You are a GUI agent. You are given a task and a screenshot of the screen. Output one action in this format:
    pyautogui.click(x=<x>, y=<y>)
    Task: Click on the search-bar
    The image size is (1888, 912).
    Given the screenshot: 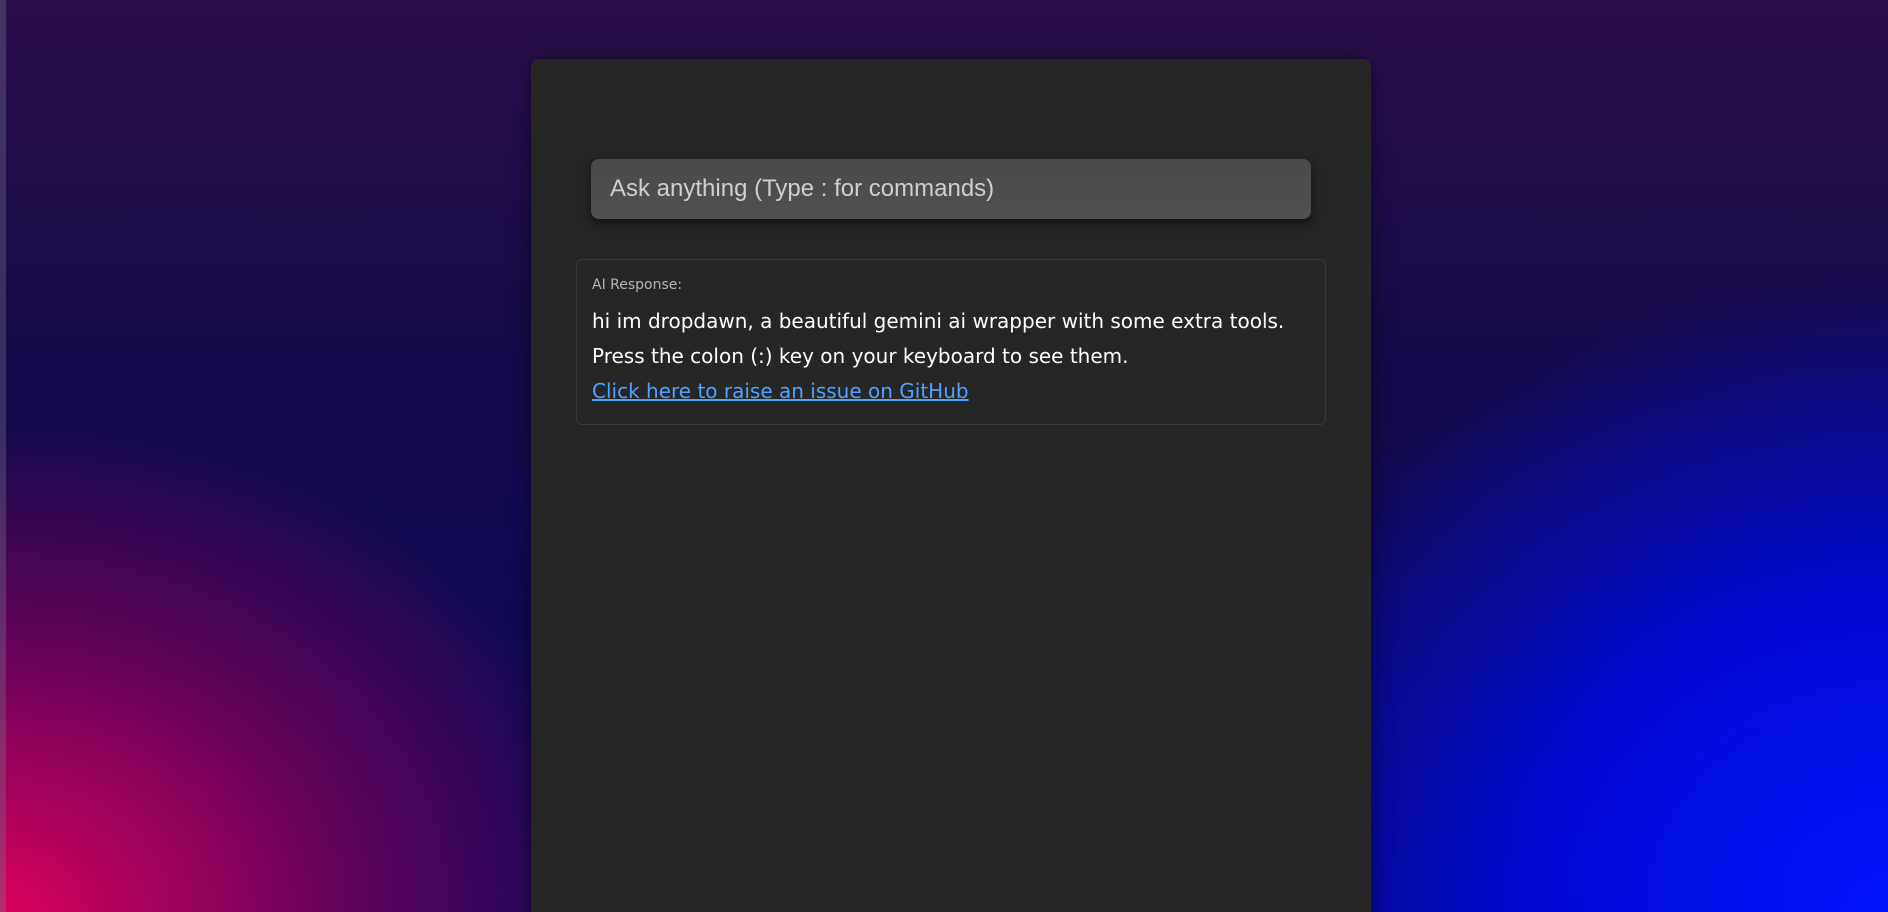 What is the action you would take?
    pyautogui.click(x=951, y=189)
    